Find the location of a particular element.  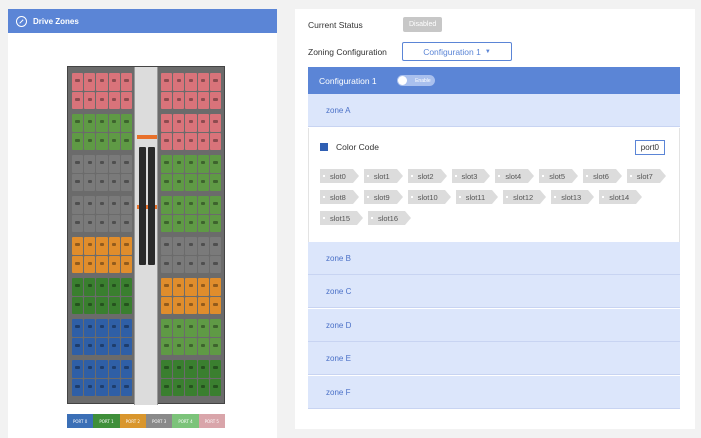

slot-chip: slot5 is located at coordinates (558, 176).